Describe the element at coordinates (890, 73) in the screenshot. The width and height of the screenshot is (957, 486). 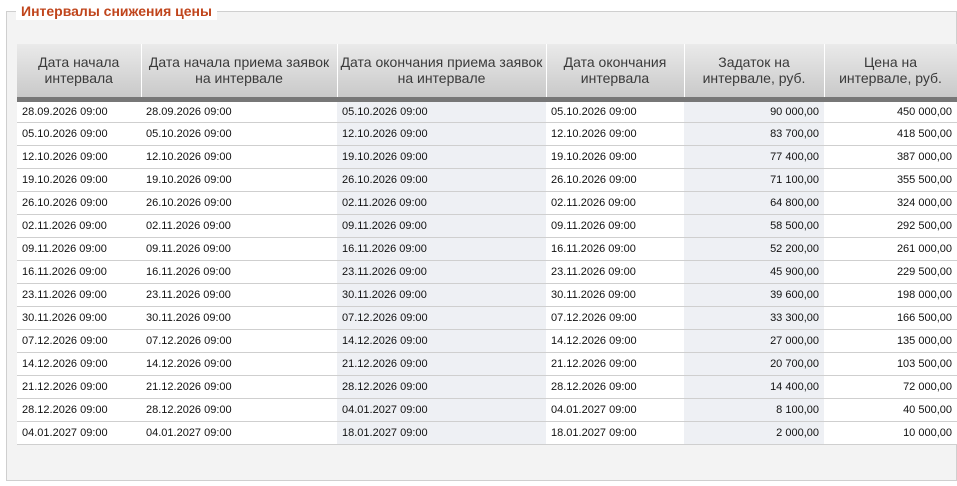
I see `column-header-price: Цена на интервале, руб.` at that location.